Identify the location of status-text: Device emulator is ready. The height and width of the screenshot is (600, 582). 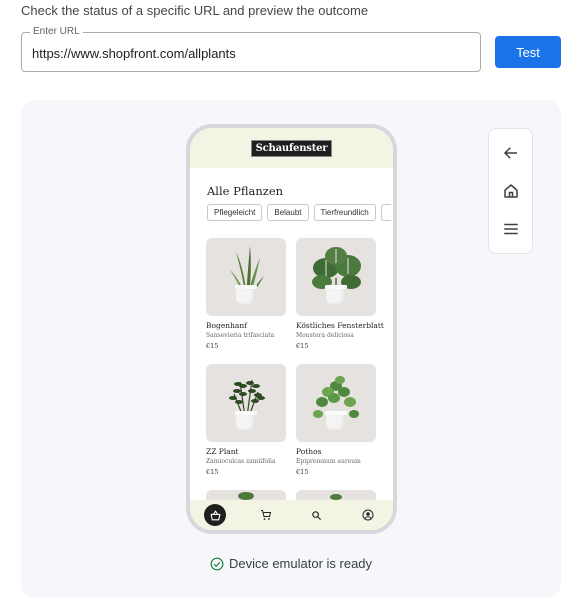
(300, 563).